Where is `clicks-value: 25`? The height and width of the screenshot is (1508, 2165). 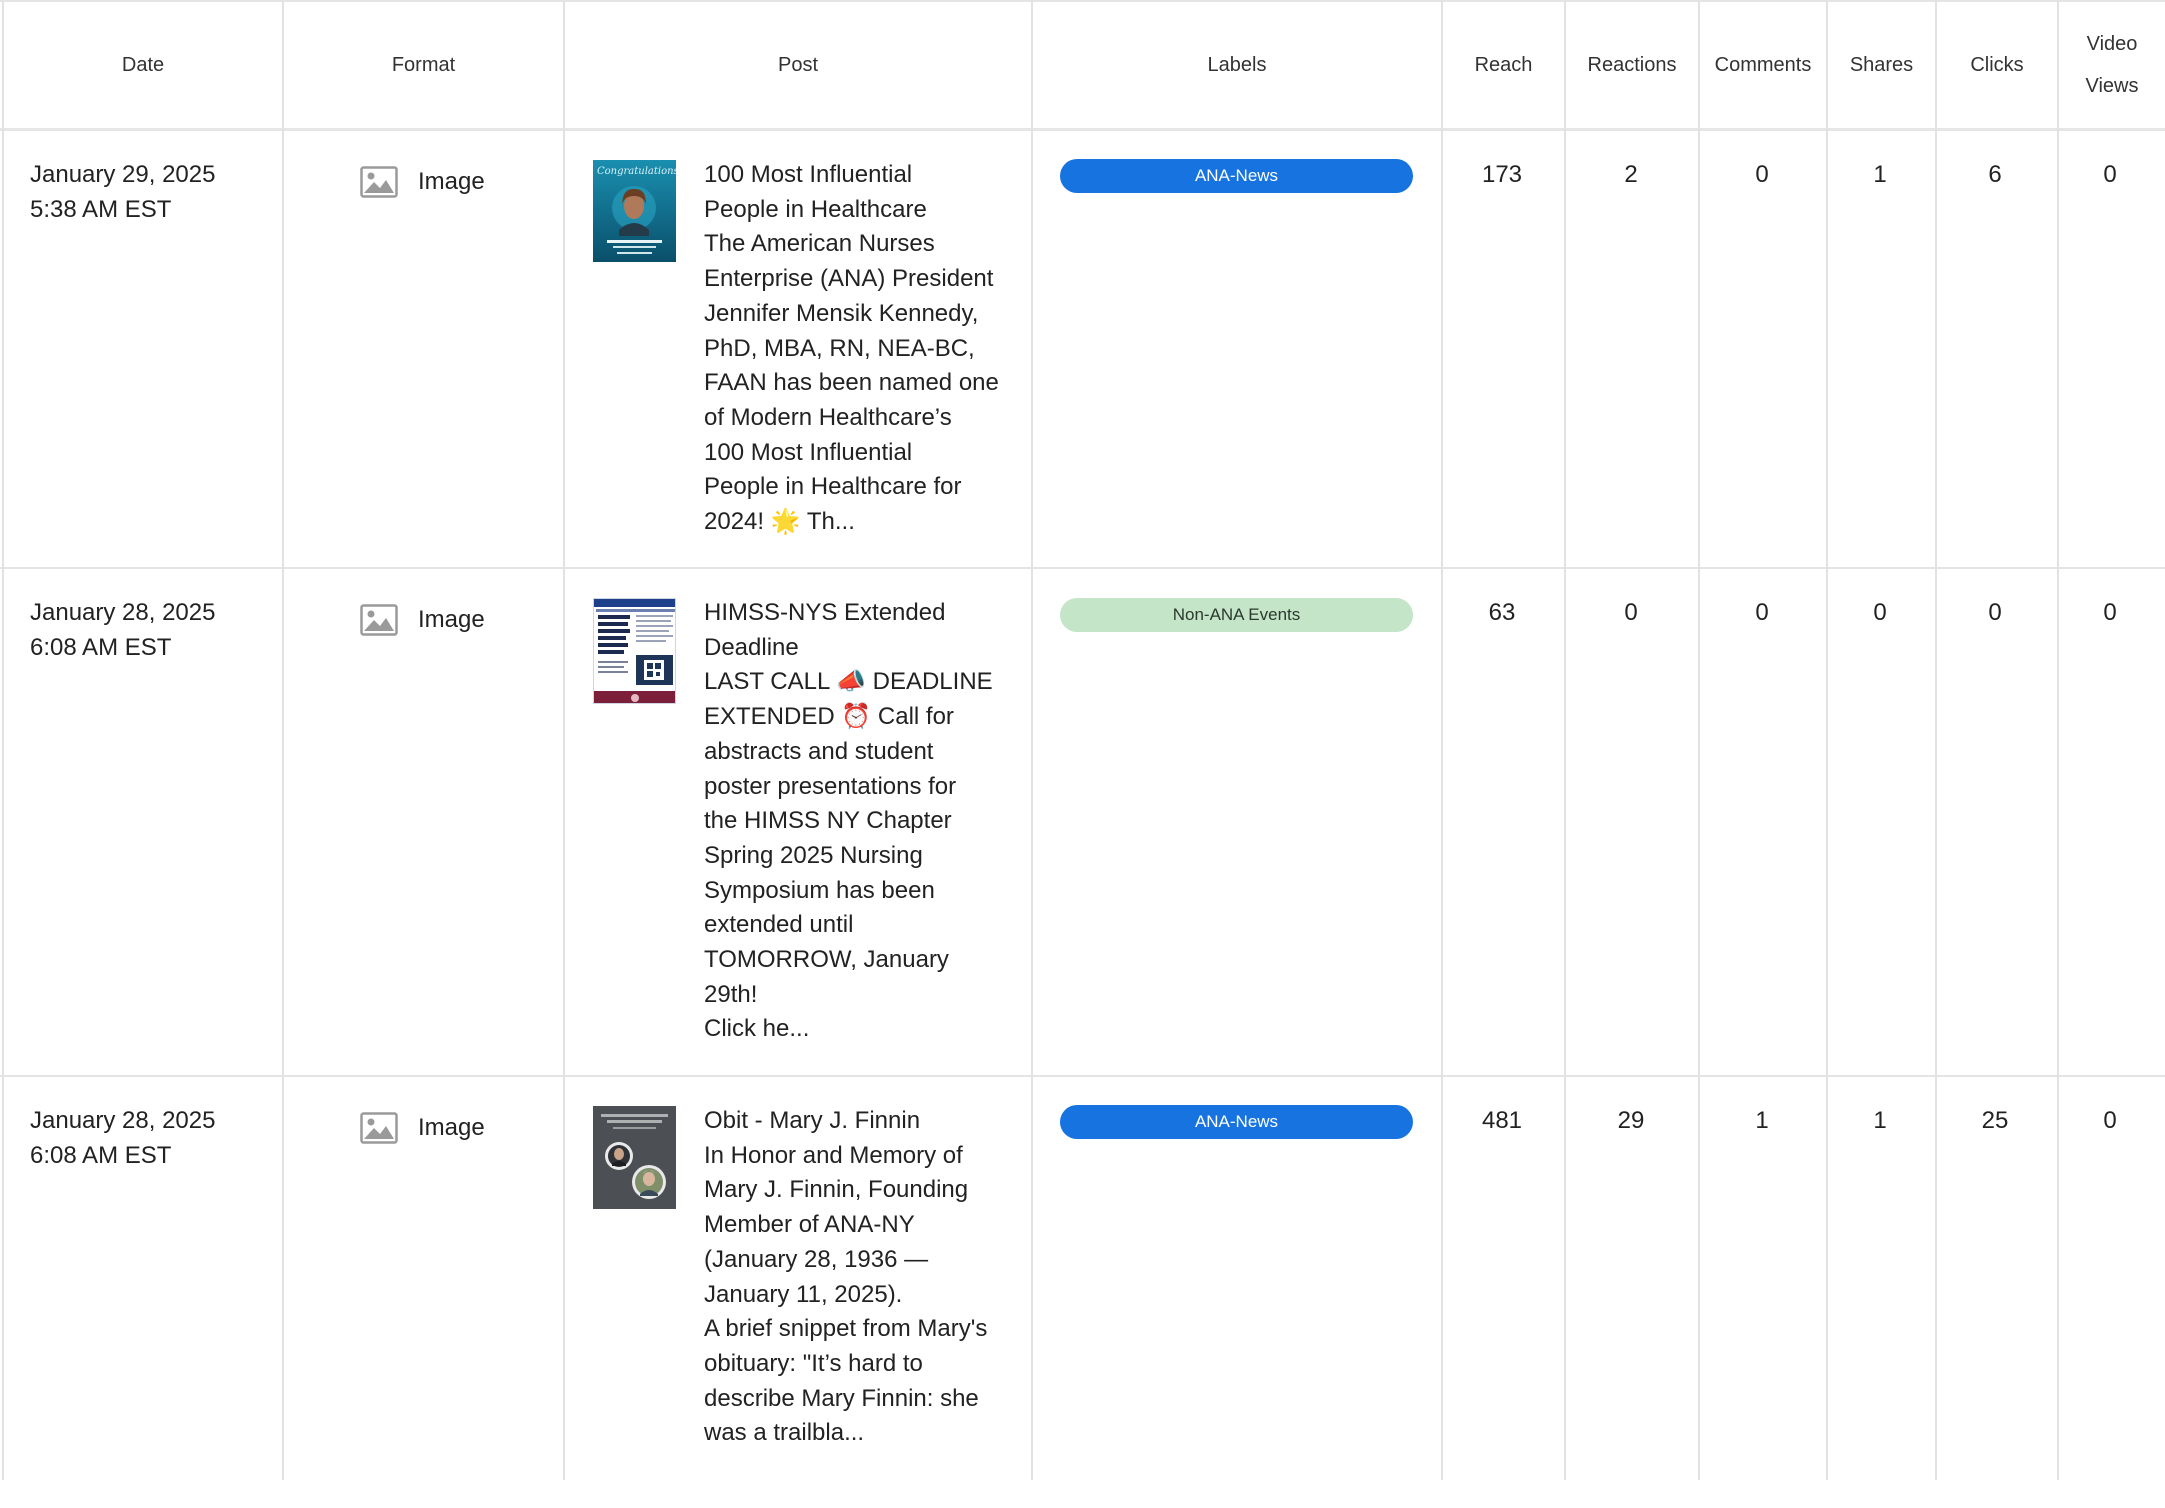 clicks-value: 25 is located at coordinates (1995, 1120).